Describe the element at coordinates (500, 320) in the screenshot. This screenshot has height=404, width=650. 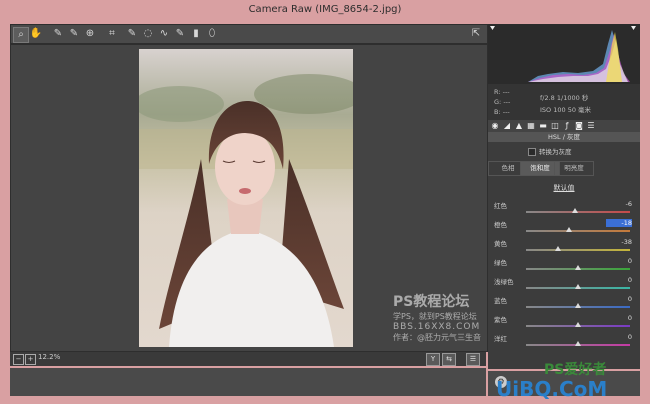
I see `slider-label: 紫色` at that location.